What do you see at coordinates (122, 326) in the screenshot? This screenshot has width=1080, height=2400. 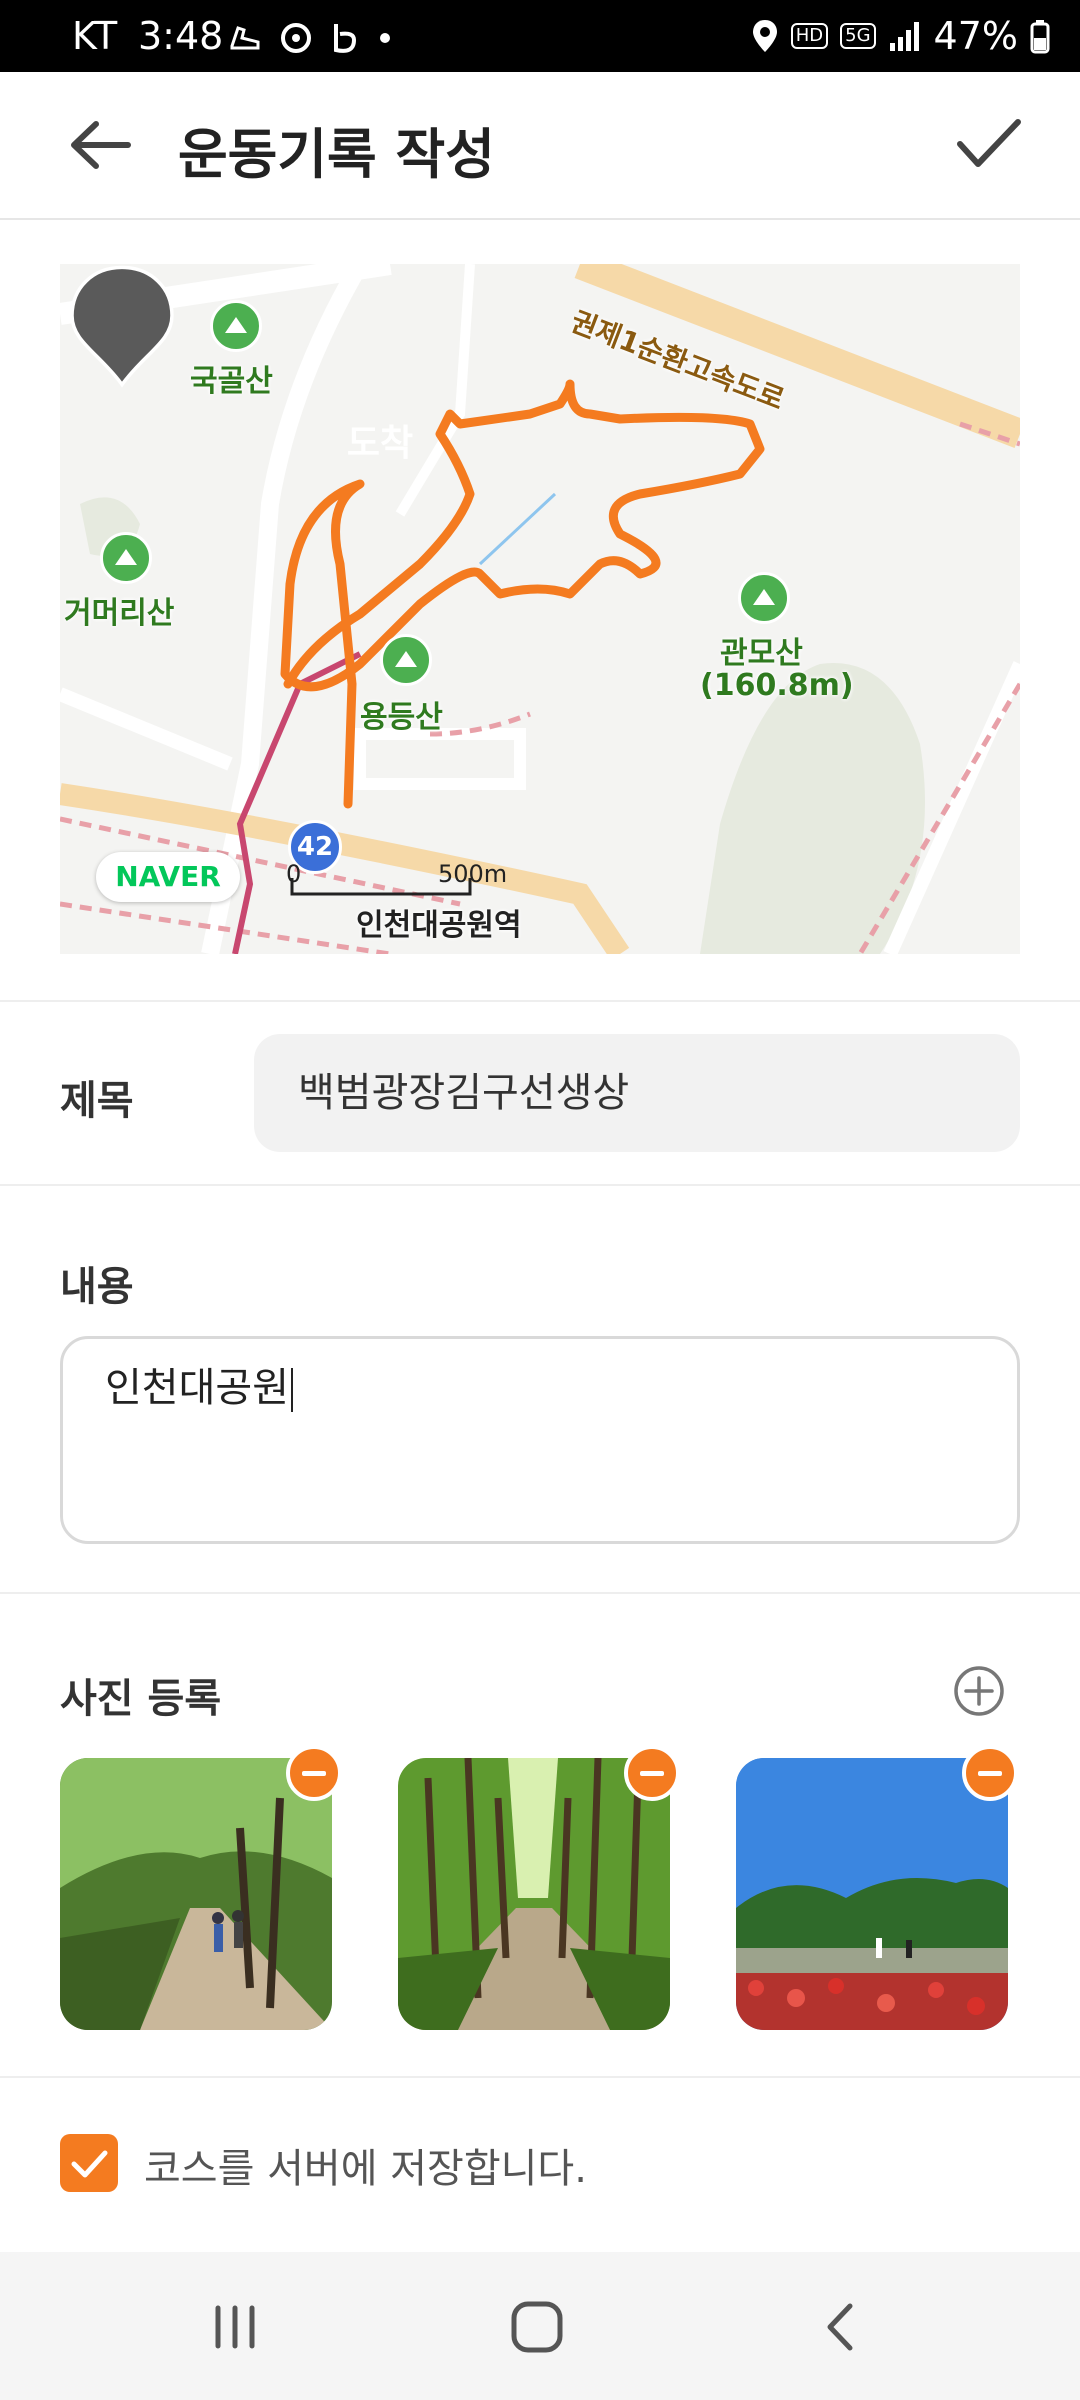 I see `arrival-pin-icon` at bounding box center [122, 326].